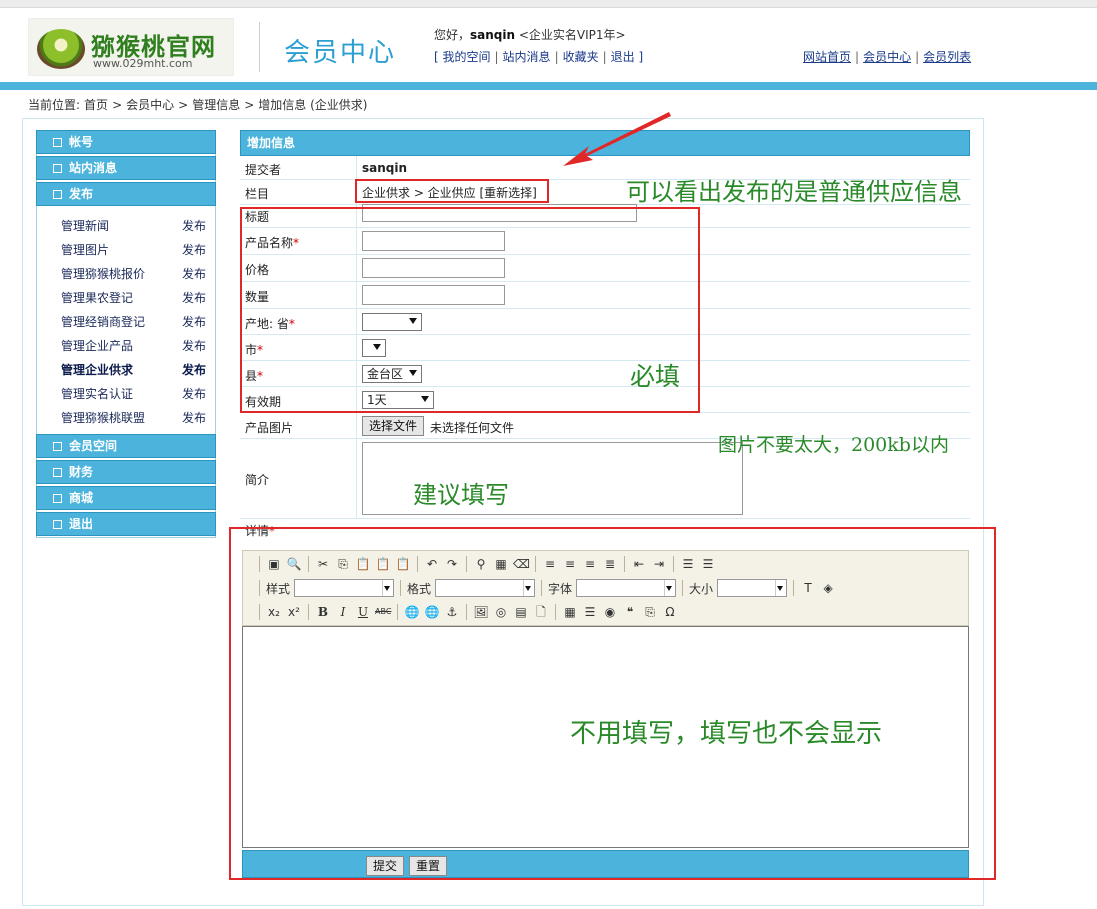 The height and width of the screenshot is (909, 1097). What do you see at coordinates (610, 564) in the screenshot?
I see `align-justify-icon: ≣` at bounding box center [610, 564].